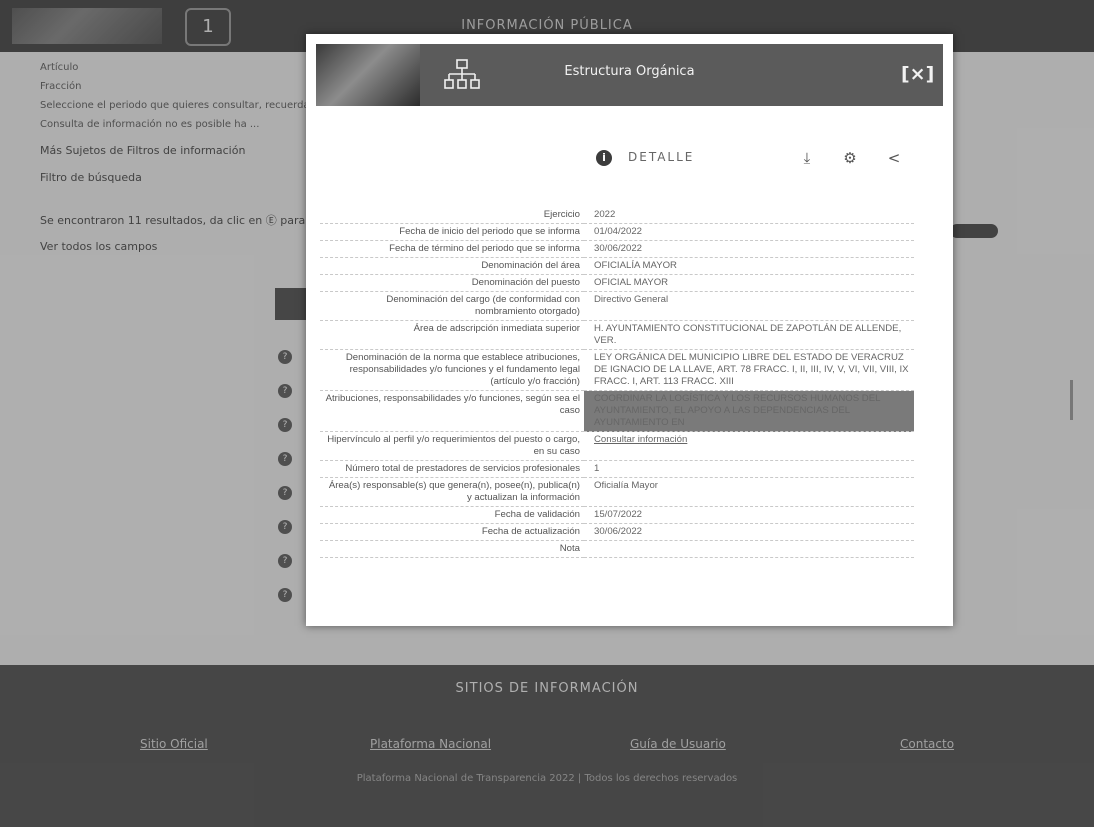  Describe the element at coordinates (629, 71) in the screenshot. I see `modal-title: Estructura Orgánica` at that location.